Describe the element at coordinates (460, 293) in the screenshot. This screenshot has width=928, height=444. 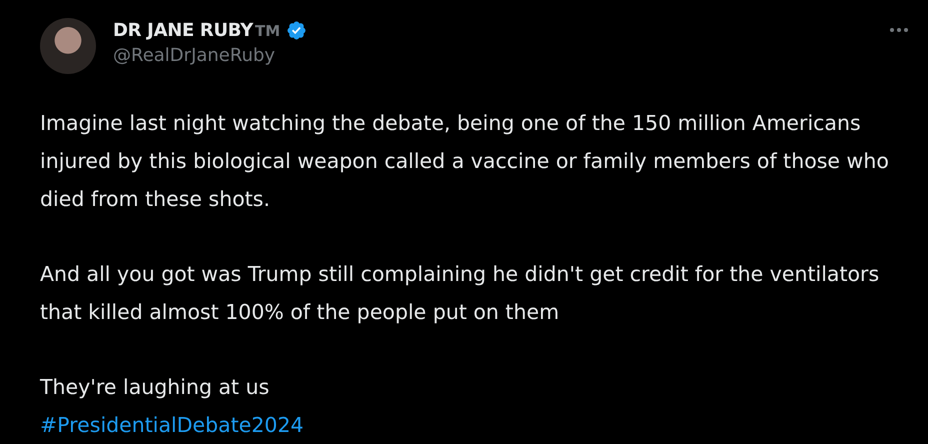
I see `post-paragraph: And all you got was Trump still complaining he didn't get credit for the ventilators that killed almost 100% of the people put on them` at that location.